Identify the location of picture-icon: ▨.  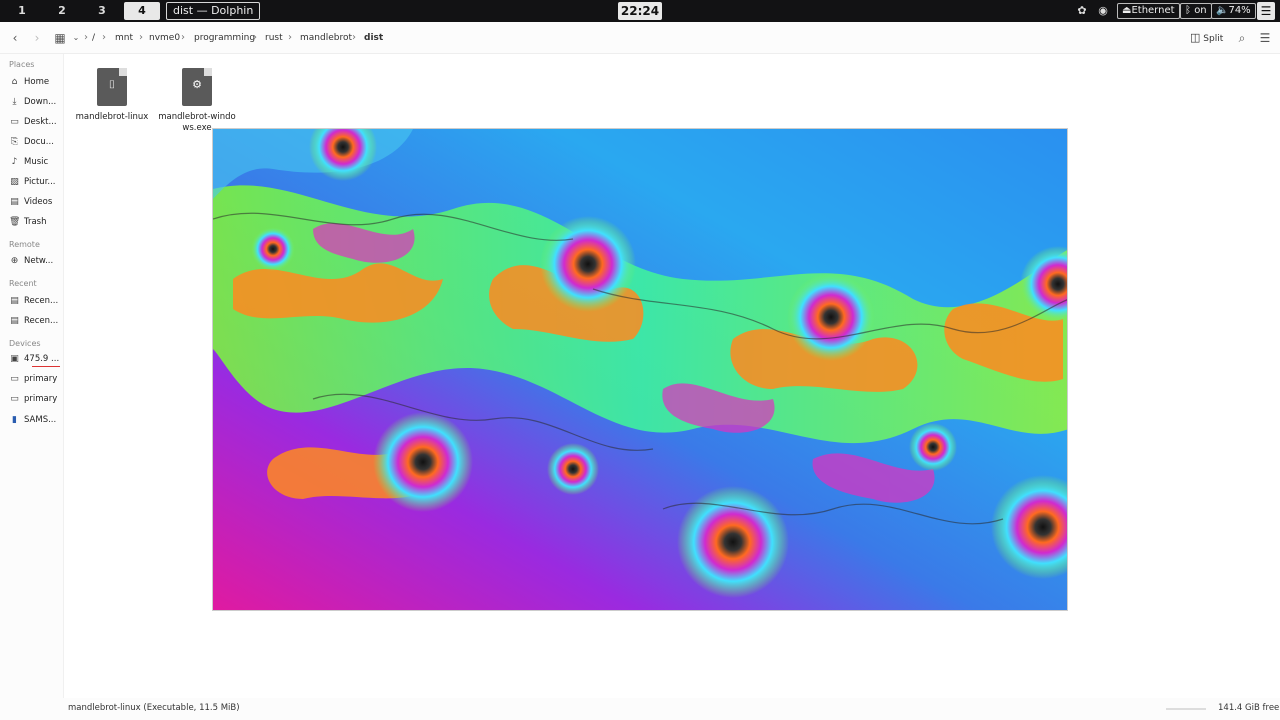
(14, 182).